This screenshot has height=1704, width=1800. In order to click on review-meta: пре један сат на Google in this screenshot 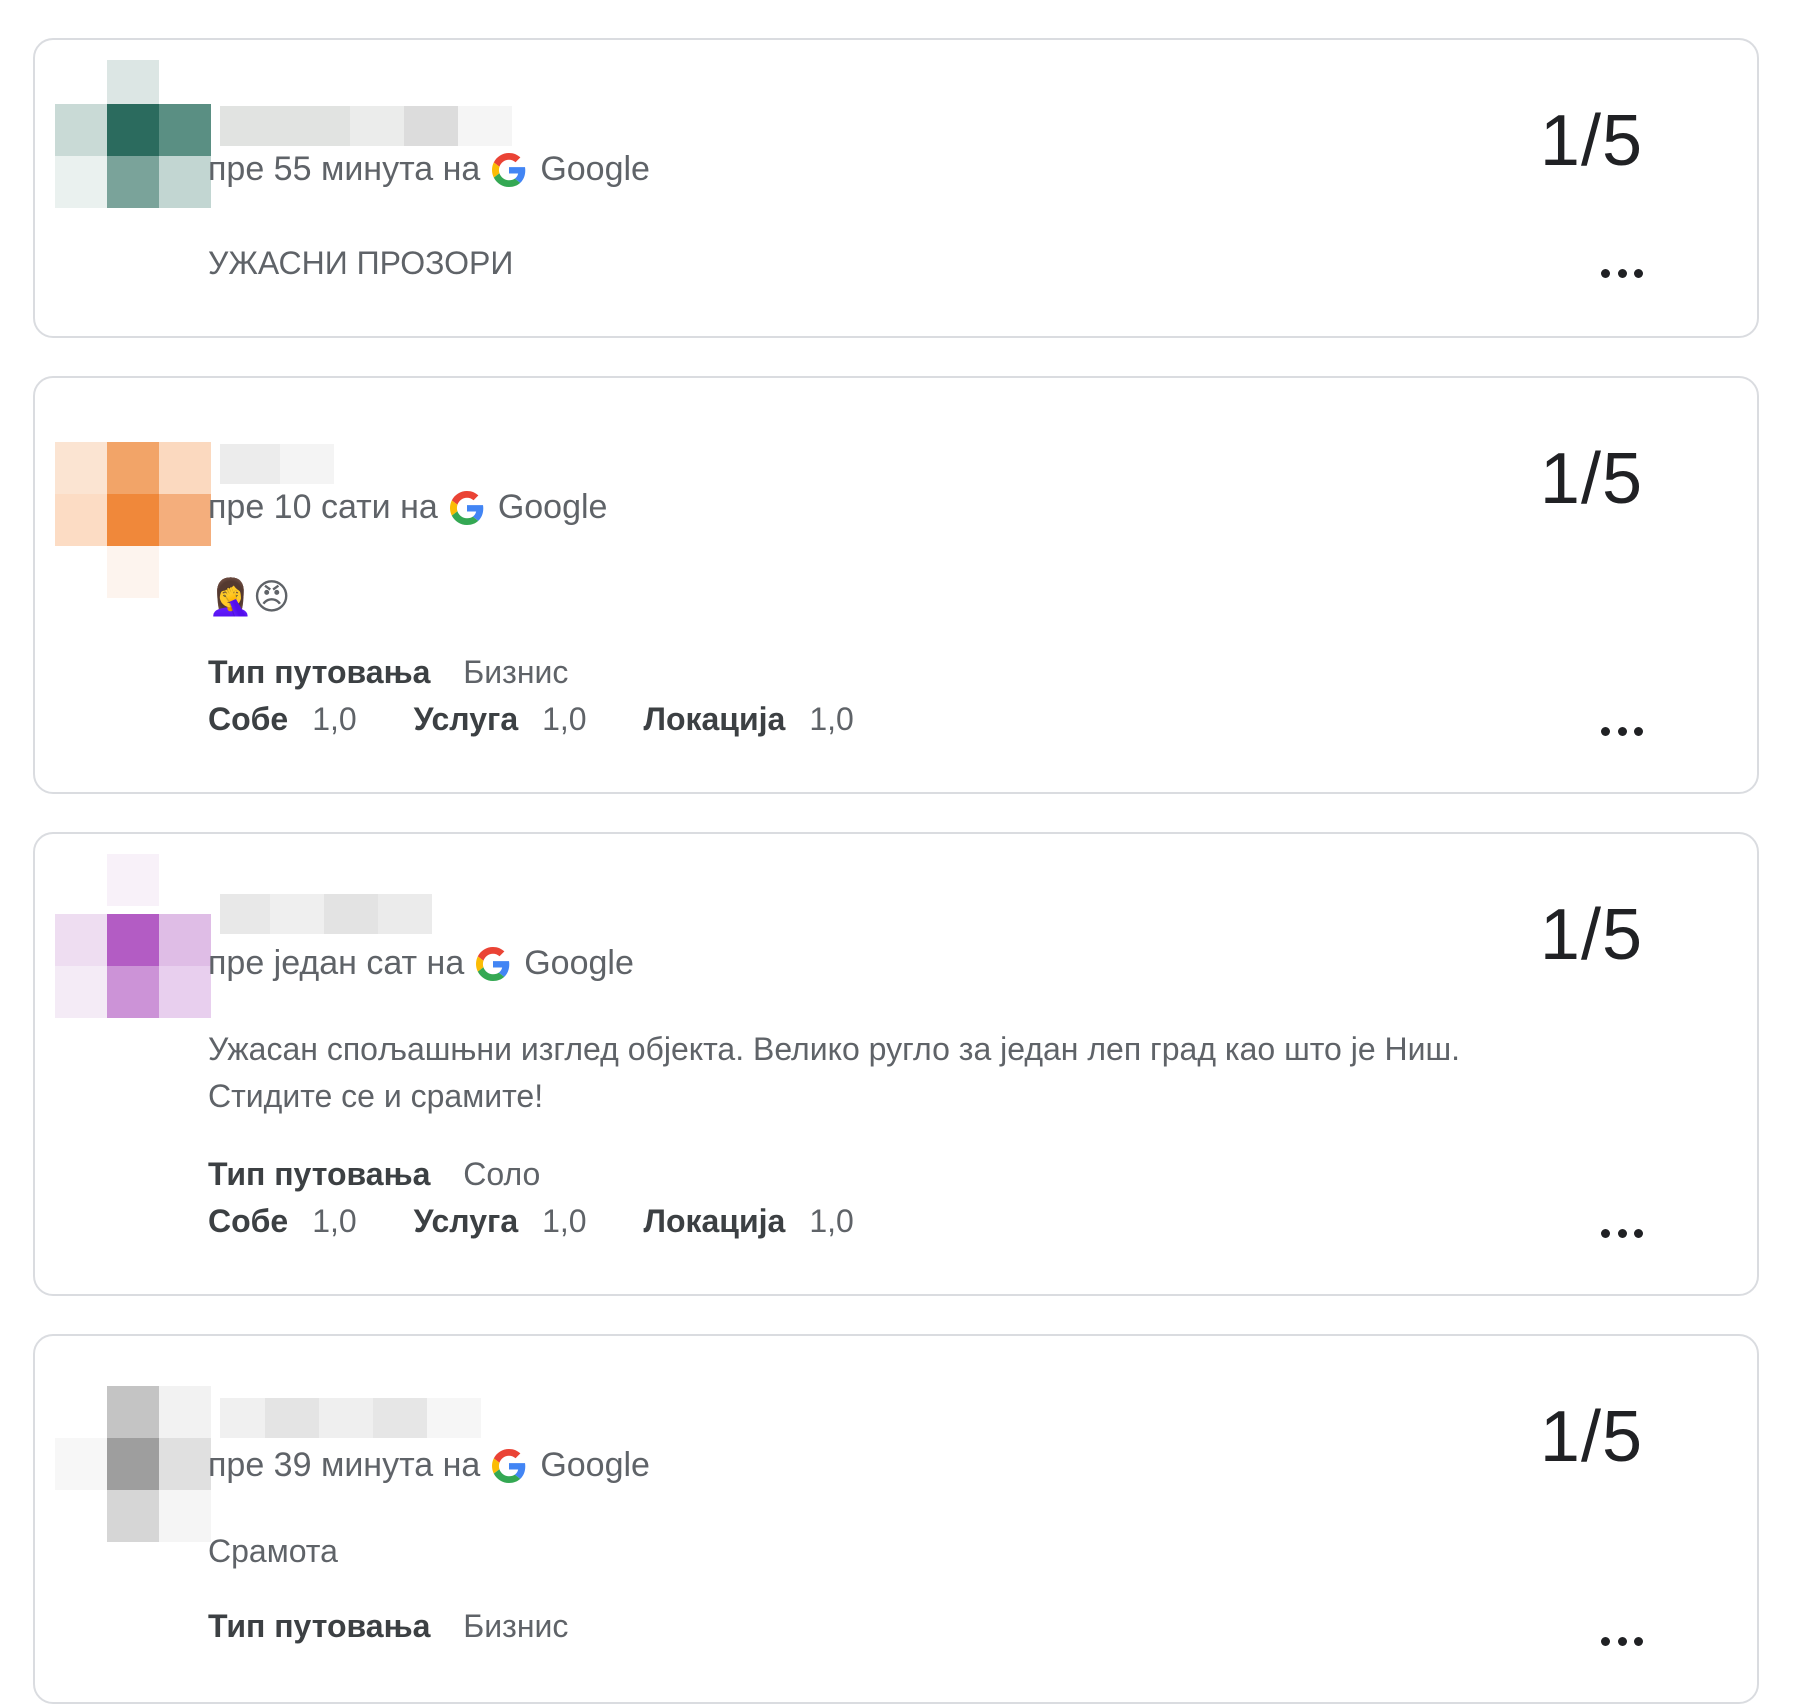, I will do `click(421, 963)`.